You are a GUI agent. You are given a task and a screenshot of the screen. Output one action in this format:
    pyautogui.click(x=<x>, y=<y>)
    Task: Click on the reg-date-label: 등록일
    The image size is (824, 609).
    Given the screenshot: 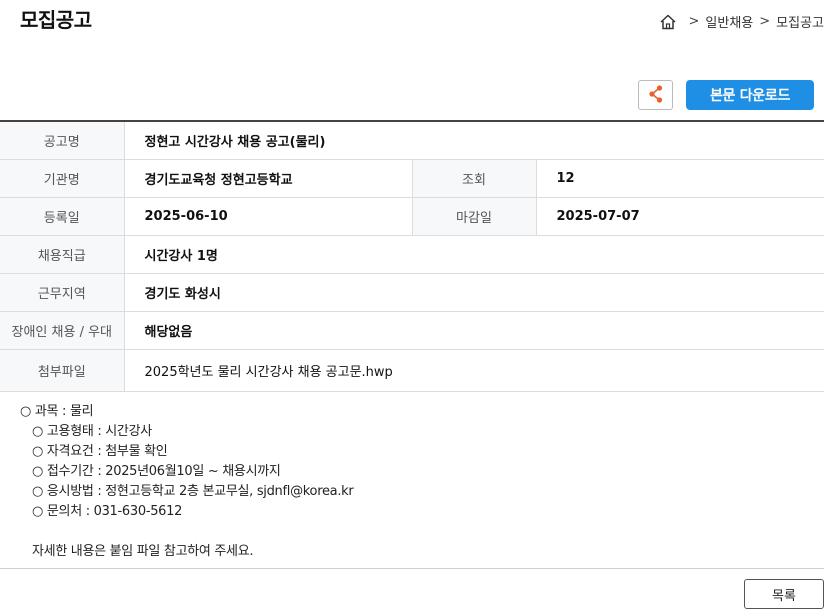 What is the action you would take?
    pyautogui.click(x=62, y=216)
    